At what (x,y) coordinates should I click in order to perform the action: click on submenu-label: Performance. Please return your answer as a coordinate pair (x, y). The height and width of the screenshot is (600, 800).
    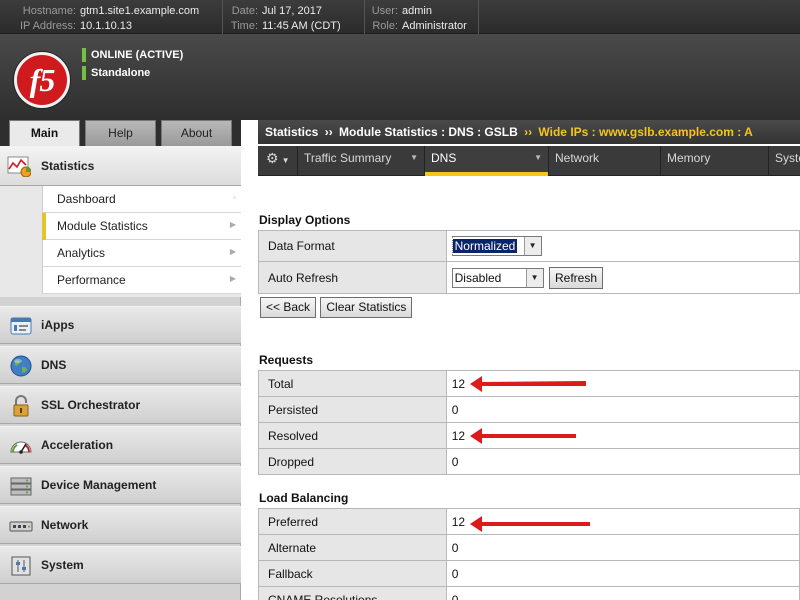
    Looking at the image, I should click on (91, 280).